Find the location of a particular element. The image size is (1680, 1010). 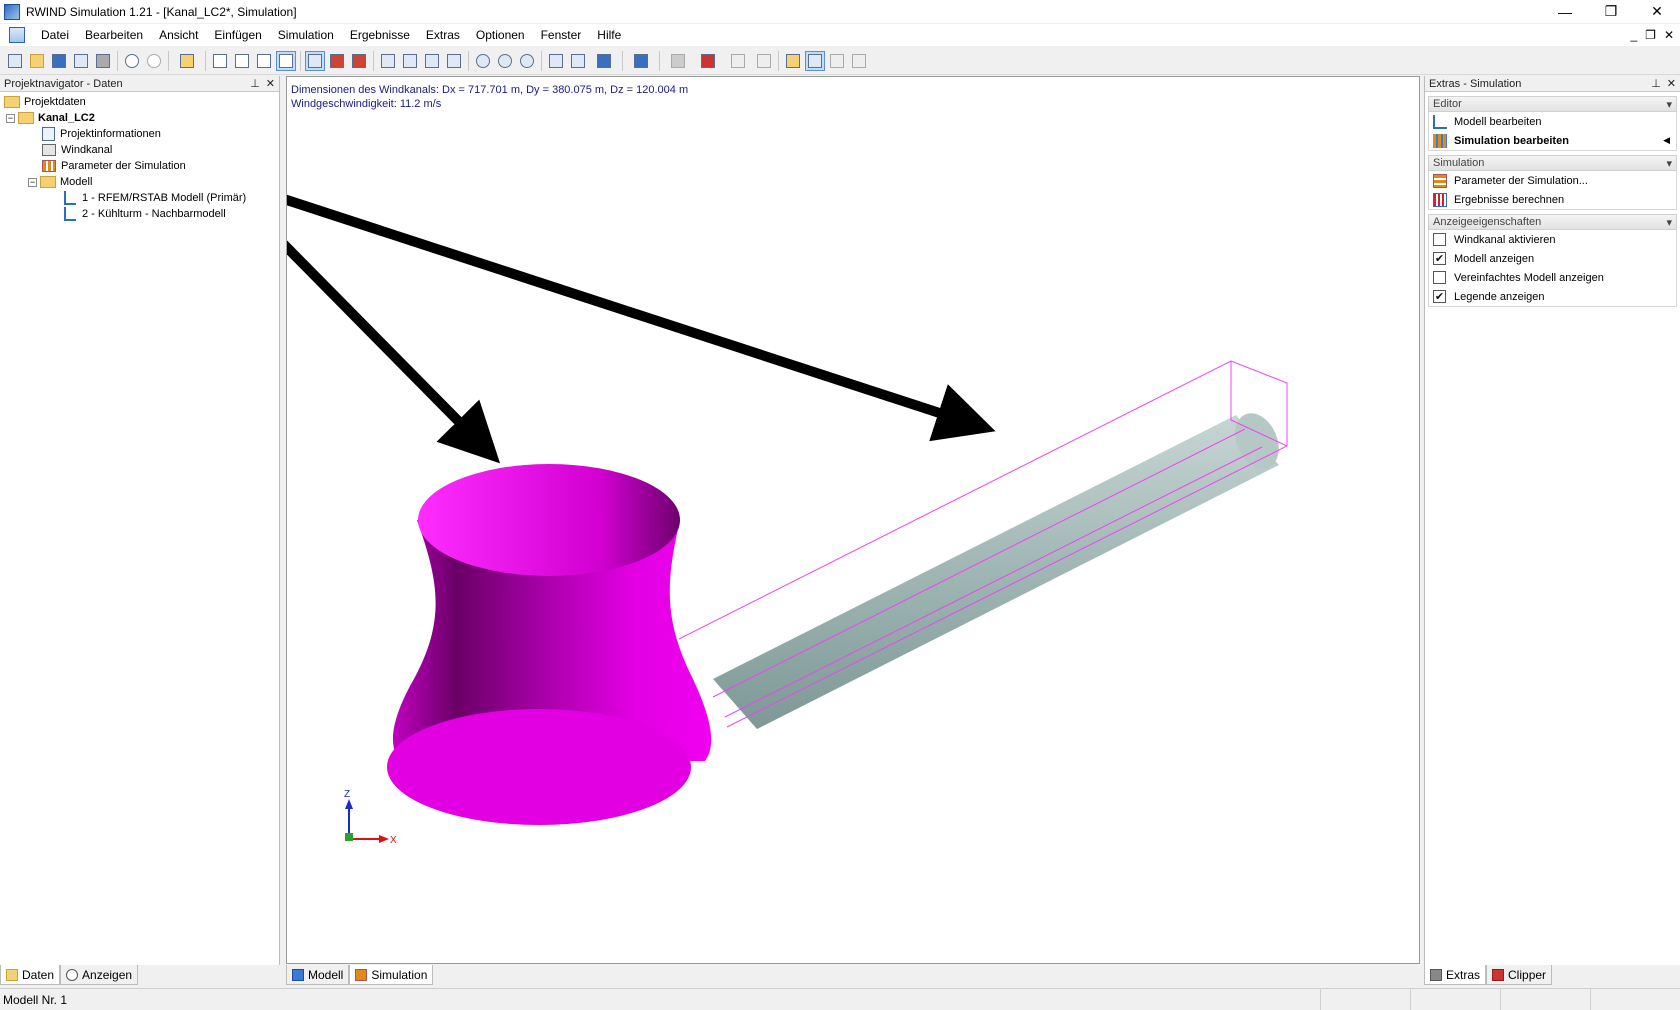

save-icon is located at coordinates (59, 61).